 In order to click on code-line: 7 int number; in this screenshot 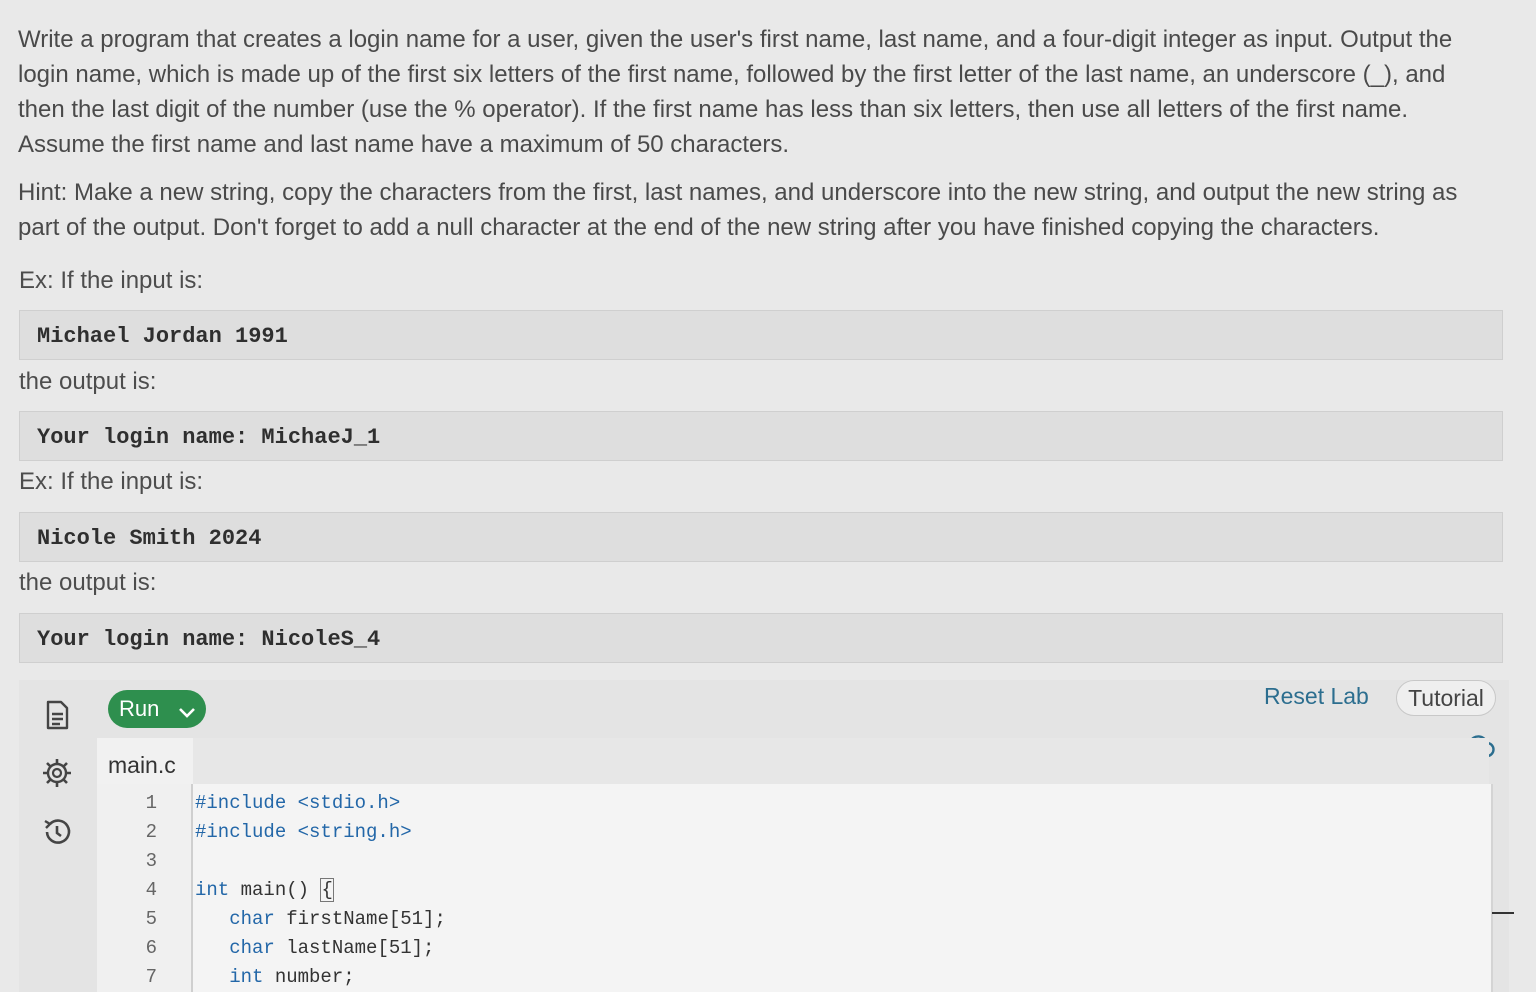, I will do `click(792, 979)`.